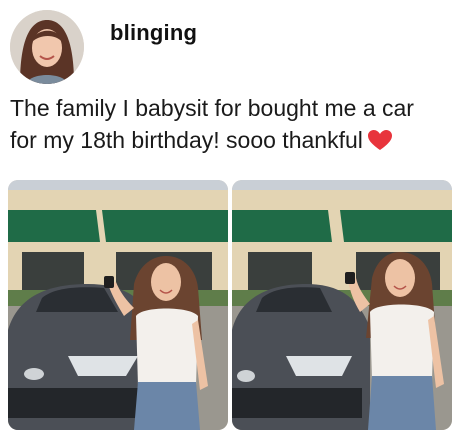 Image resolution: width=460 pixels, height=436 pixels. Describe the element at coordinates (379, 140) in the screenshot. I see `heart-icon` at that location.